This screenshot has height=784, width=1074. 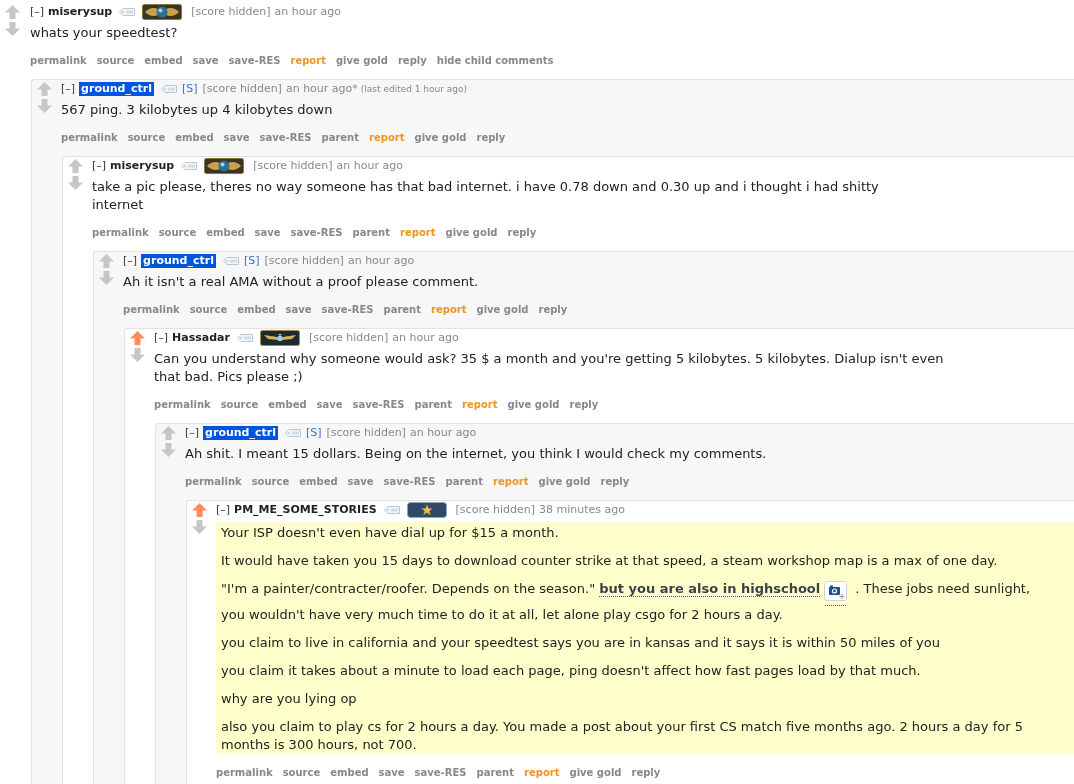 What do you see at coordinates (201, 338) in the screenshot?
I see `author-link: Hassadar` at bounding box center [201, 338].